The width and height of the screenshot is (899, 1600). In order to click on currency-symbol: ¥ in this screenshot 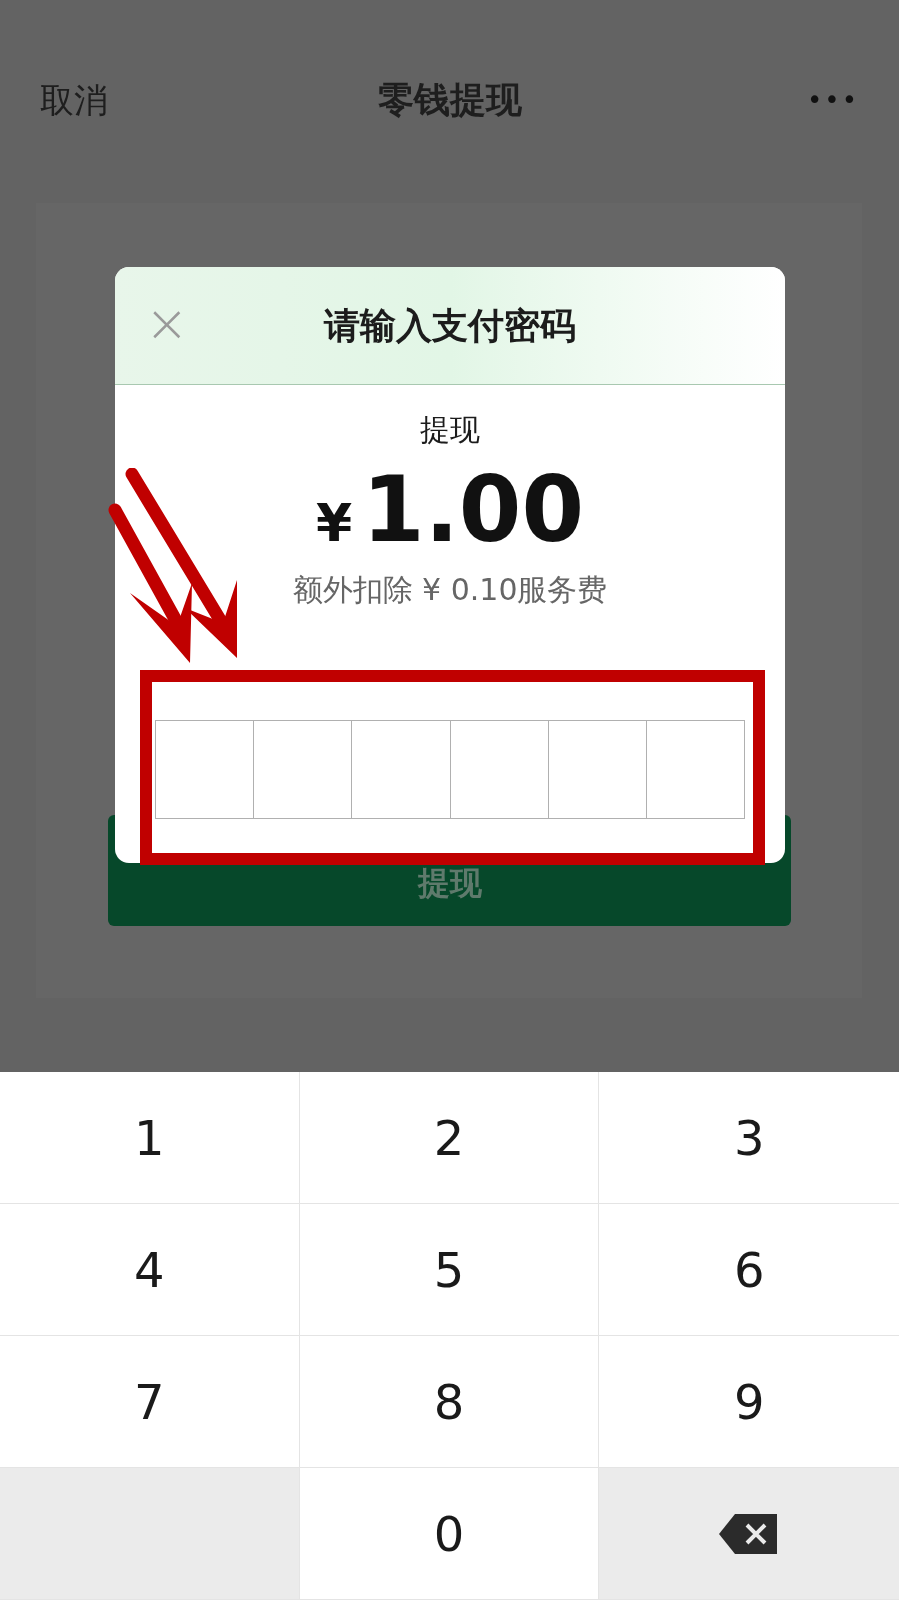, I will do `click(334, 523)`.